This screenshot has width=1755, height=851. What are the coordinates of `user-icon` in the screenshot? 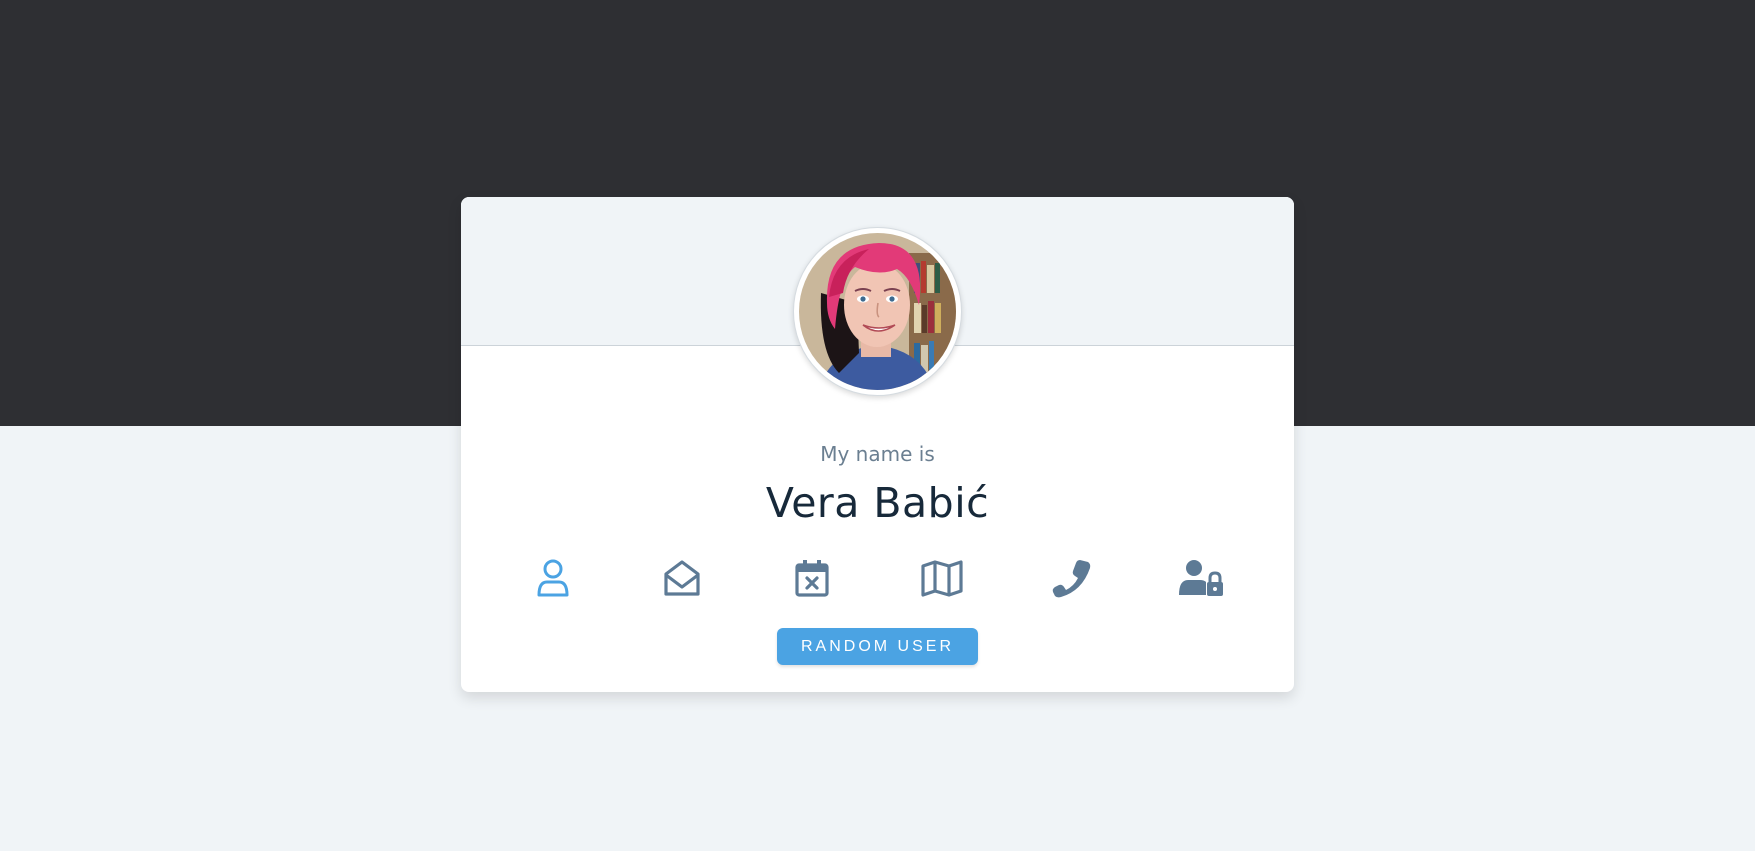 It's located at (553, 578).